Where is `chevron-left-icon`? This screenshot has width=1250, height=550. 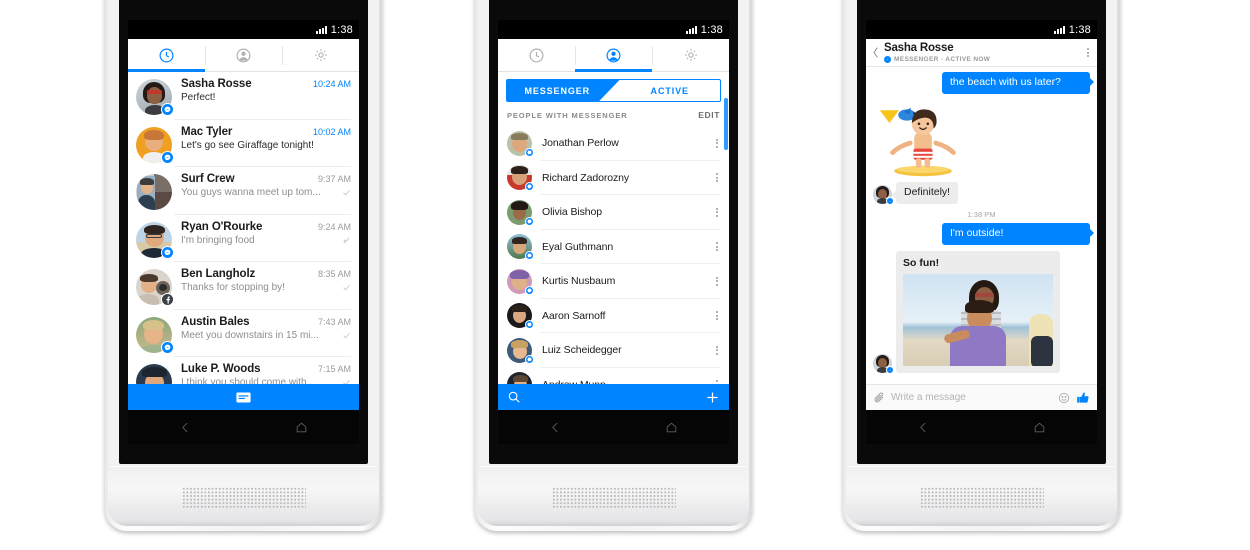
chevron-left-icon is located at coordinates (875, 52).